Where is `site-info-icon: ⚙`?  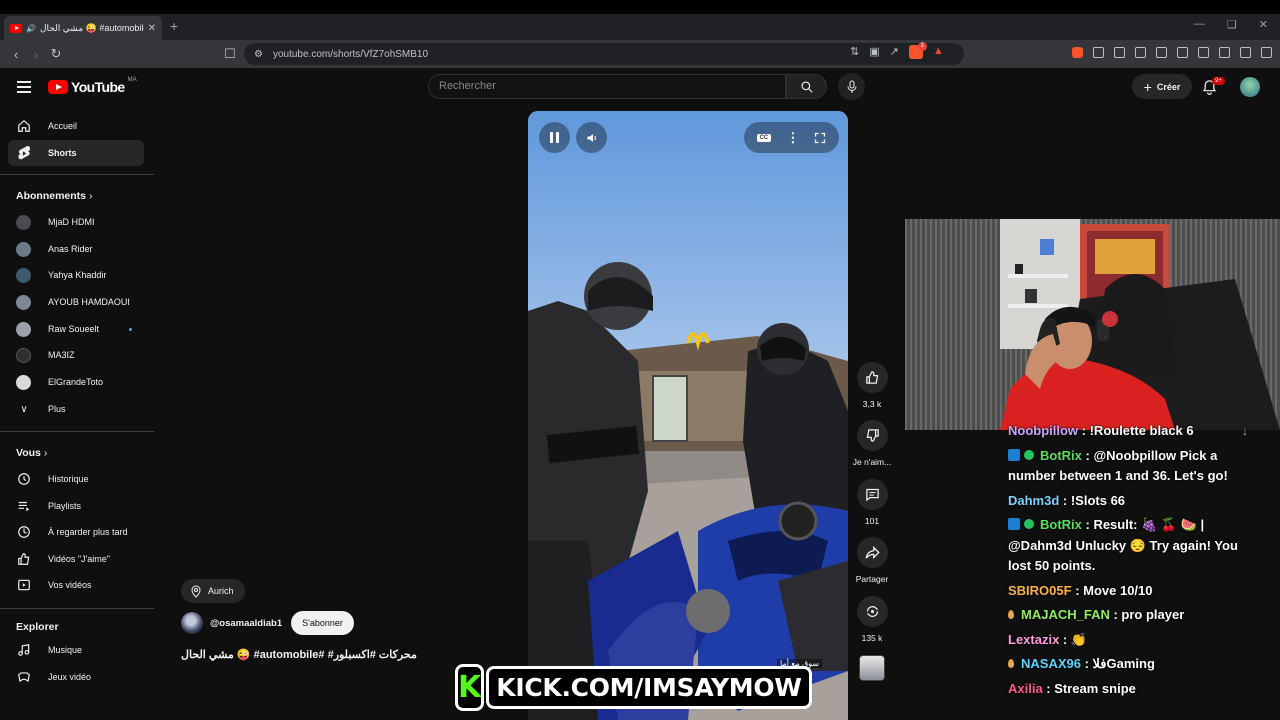 site-info-icon: ⚙ is located at coordinates (258, 54).